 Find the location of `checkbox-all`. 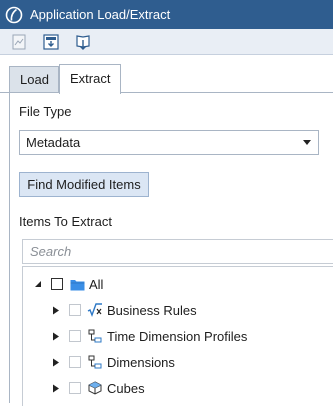

checkbox-all is located at coordinates (57, 284).